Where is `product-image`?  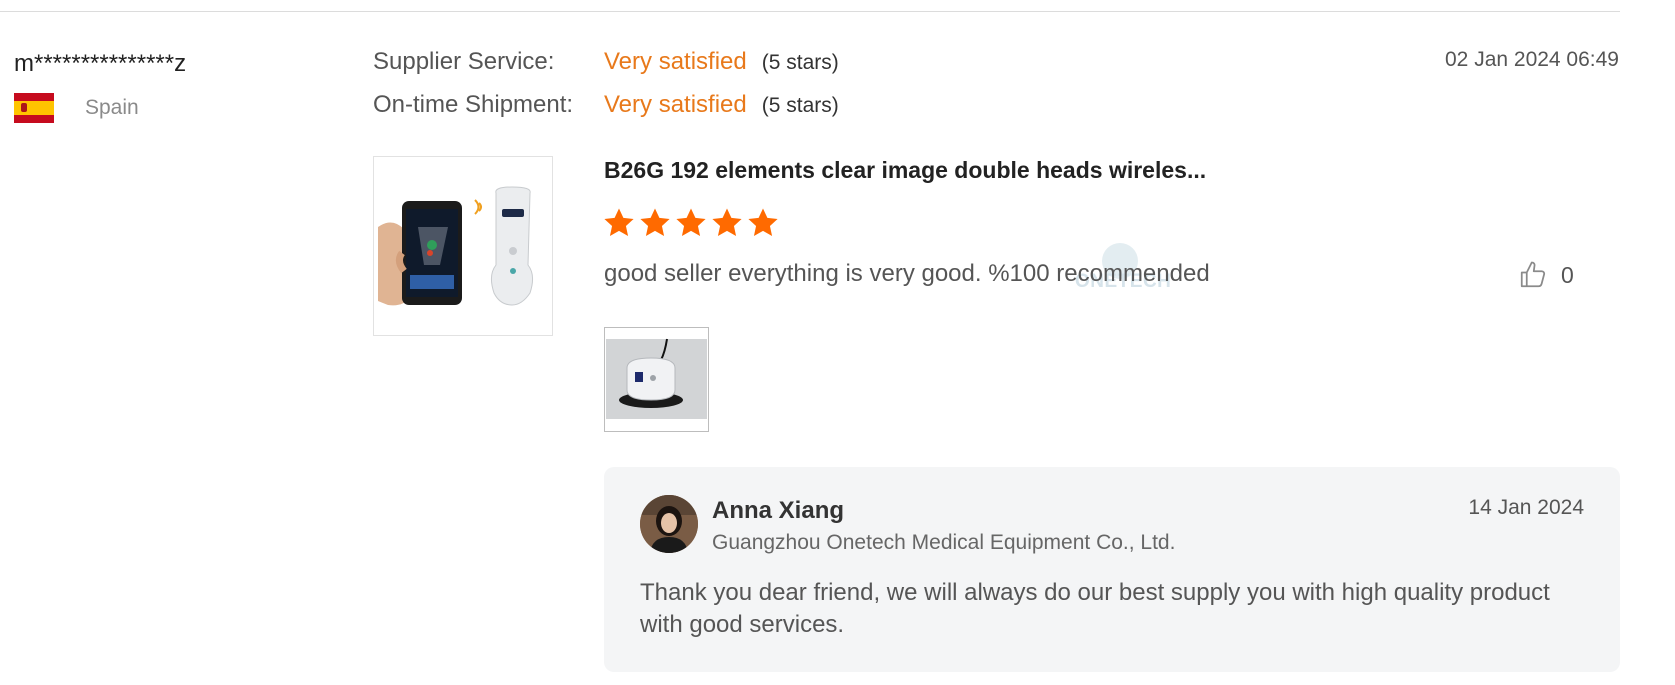 product-image is located at coordinates (463, 246).